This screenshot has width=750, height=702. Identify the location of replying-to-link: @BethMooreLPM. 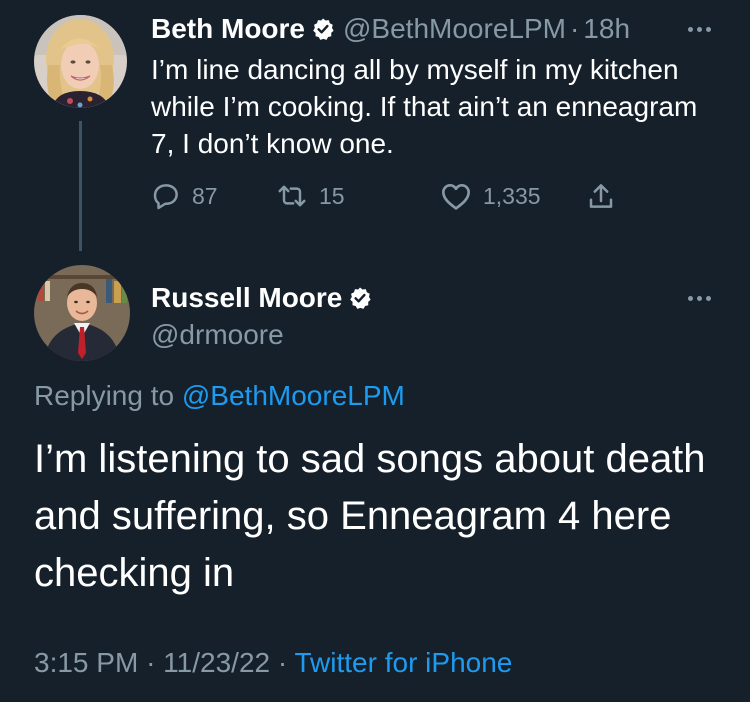
(293, 395).